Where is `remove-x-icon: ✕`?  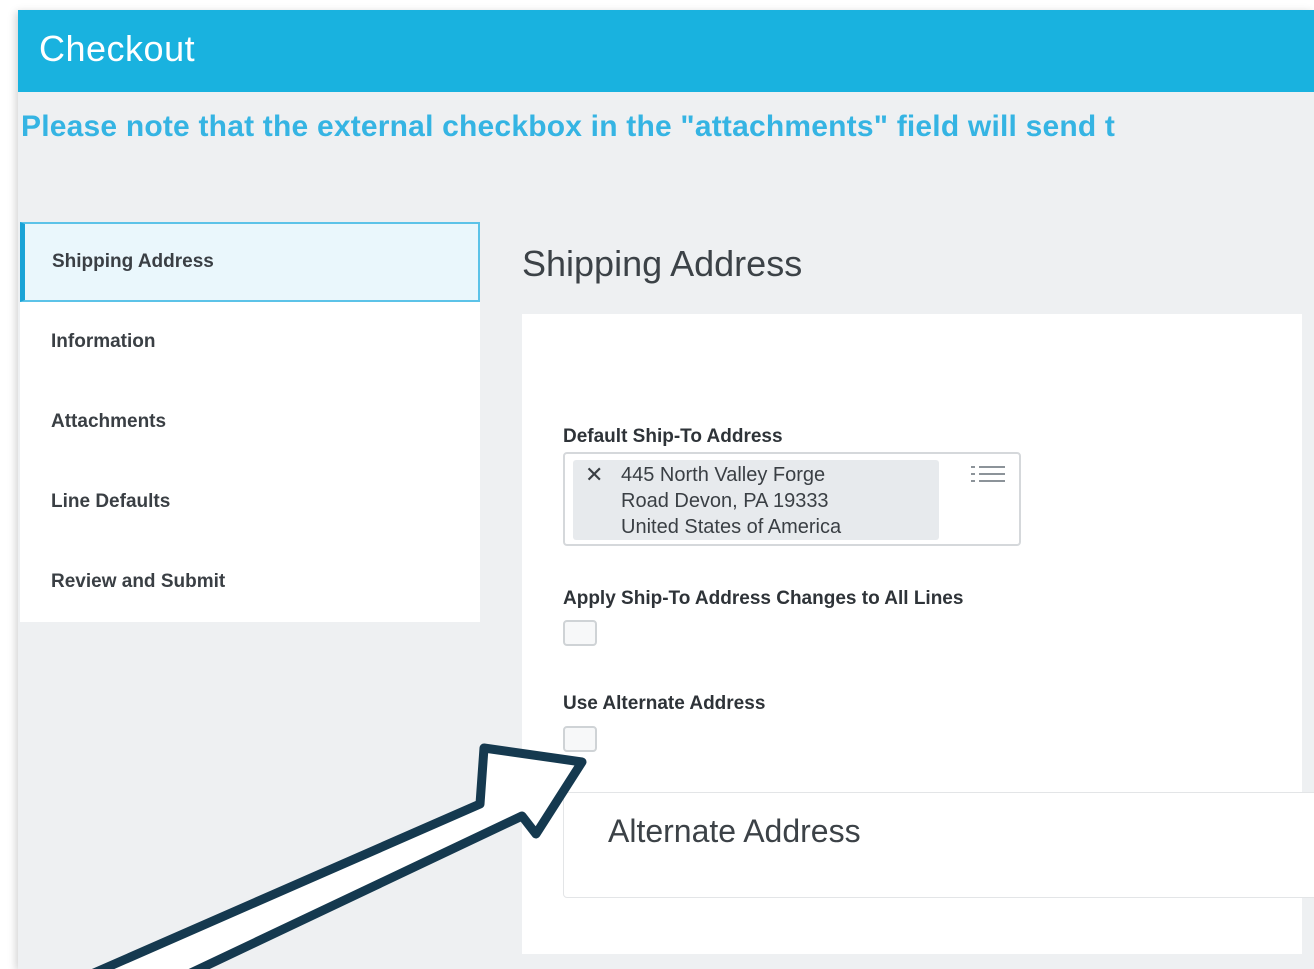
remove-x-icon: ✕ is located at coordinates (594, 475).